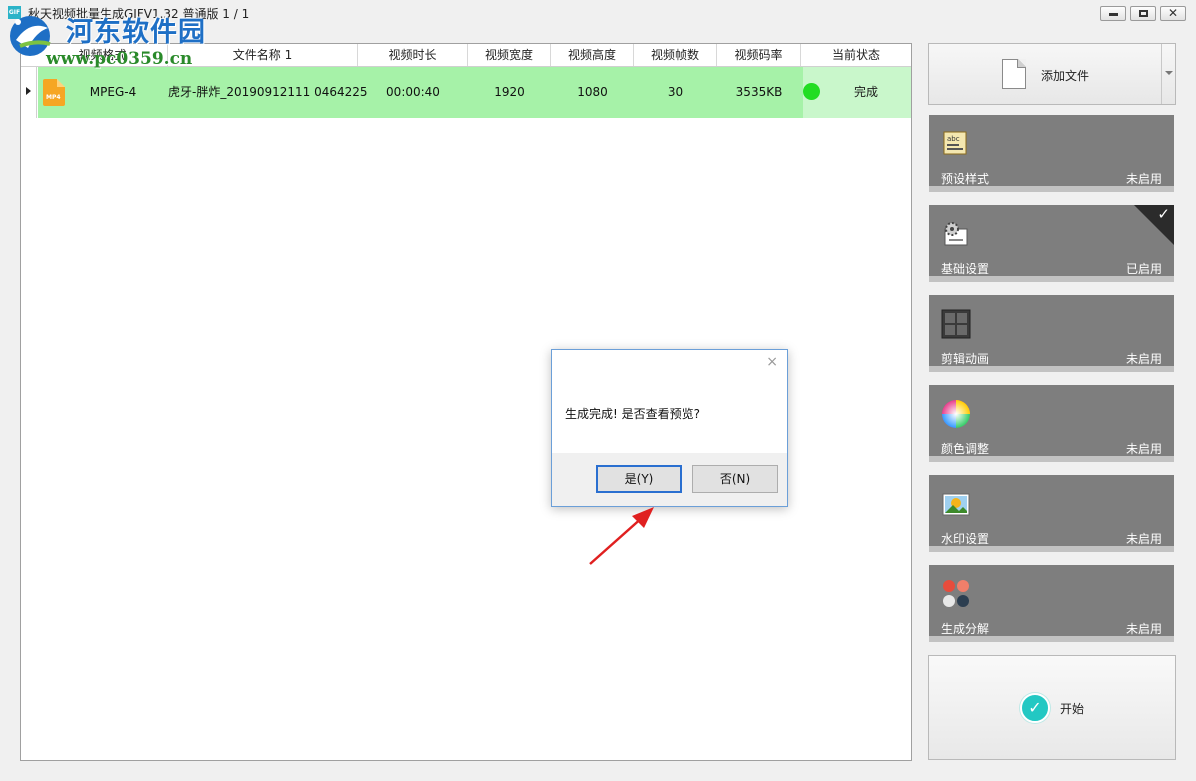 The height and width of the screenshot is (781, 1196). I want to click on row-selector, so click(29, 92).